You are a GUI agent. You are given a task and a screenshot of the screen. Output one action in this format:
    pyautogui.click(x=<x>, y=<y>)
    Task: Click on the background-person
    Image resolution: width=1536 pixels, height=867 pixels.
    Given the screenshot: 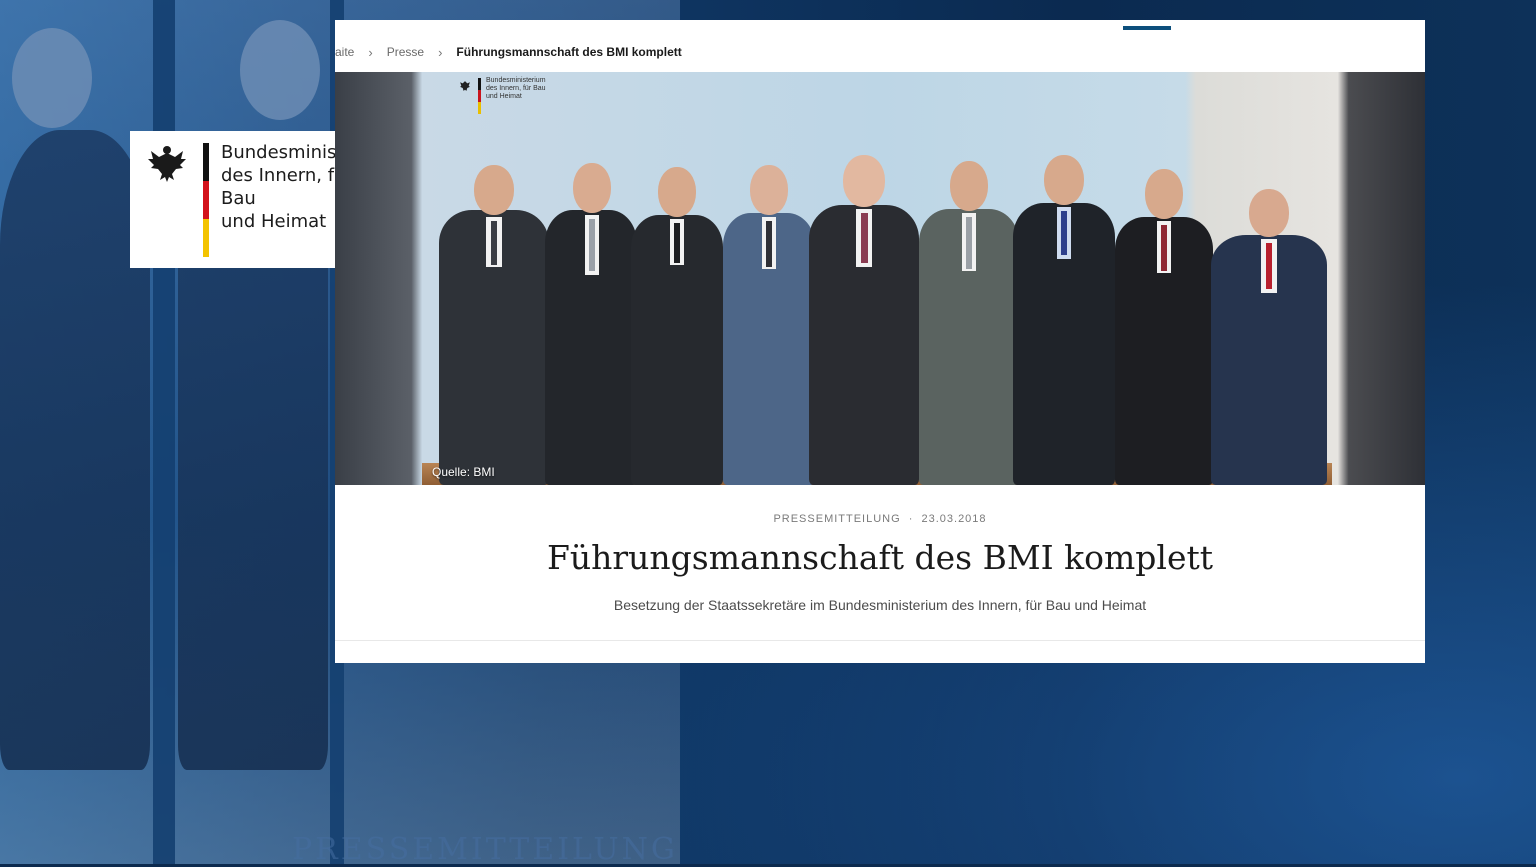 What is the action you would take?
    pyautogui.click(x=75, y=450)
    